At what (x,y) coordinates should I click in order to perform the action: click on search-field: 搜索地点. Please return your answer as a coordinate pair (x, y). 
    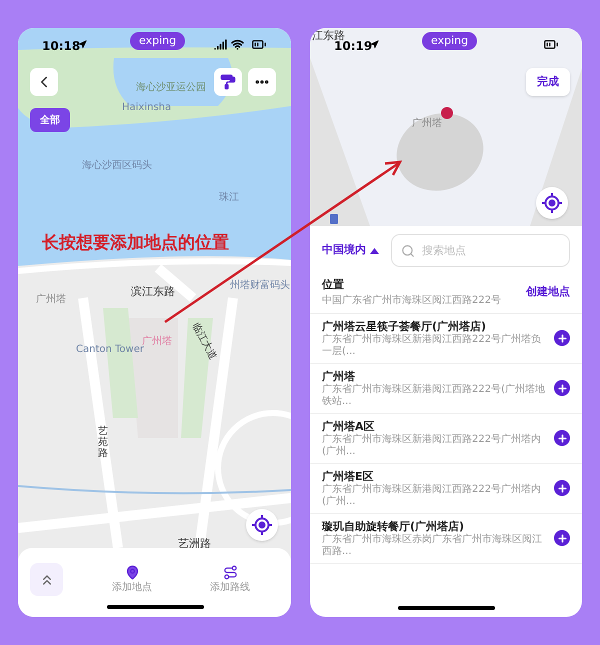
    Looking at the image, I should click on (480, 250).